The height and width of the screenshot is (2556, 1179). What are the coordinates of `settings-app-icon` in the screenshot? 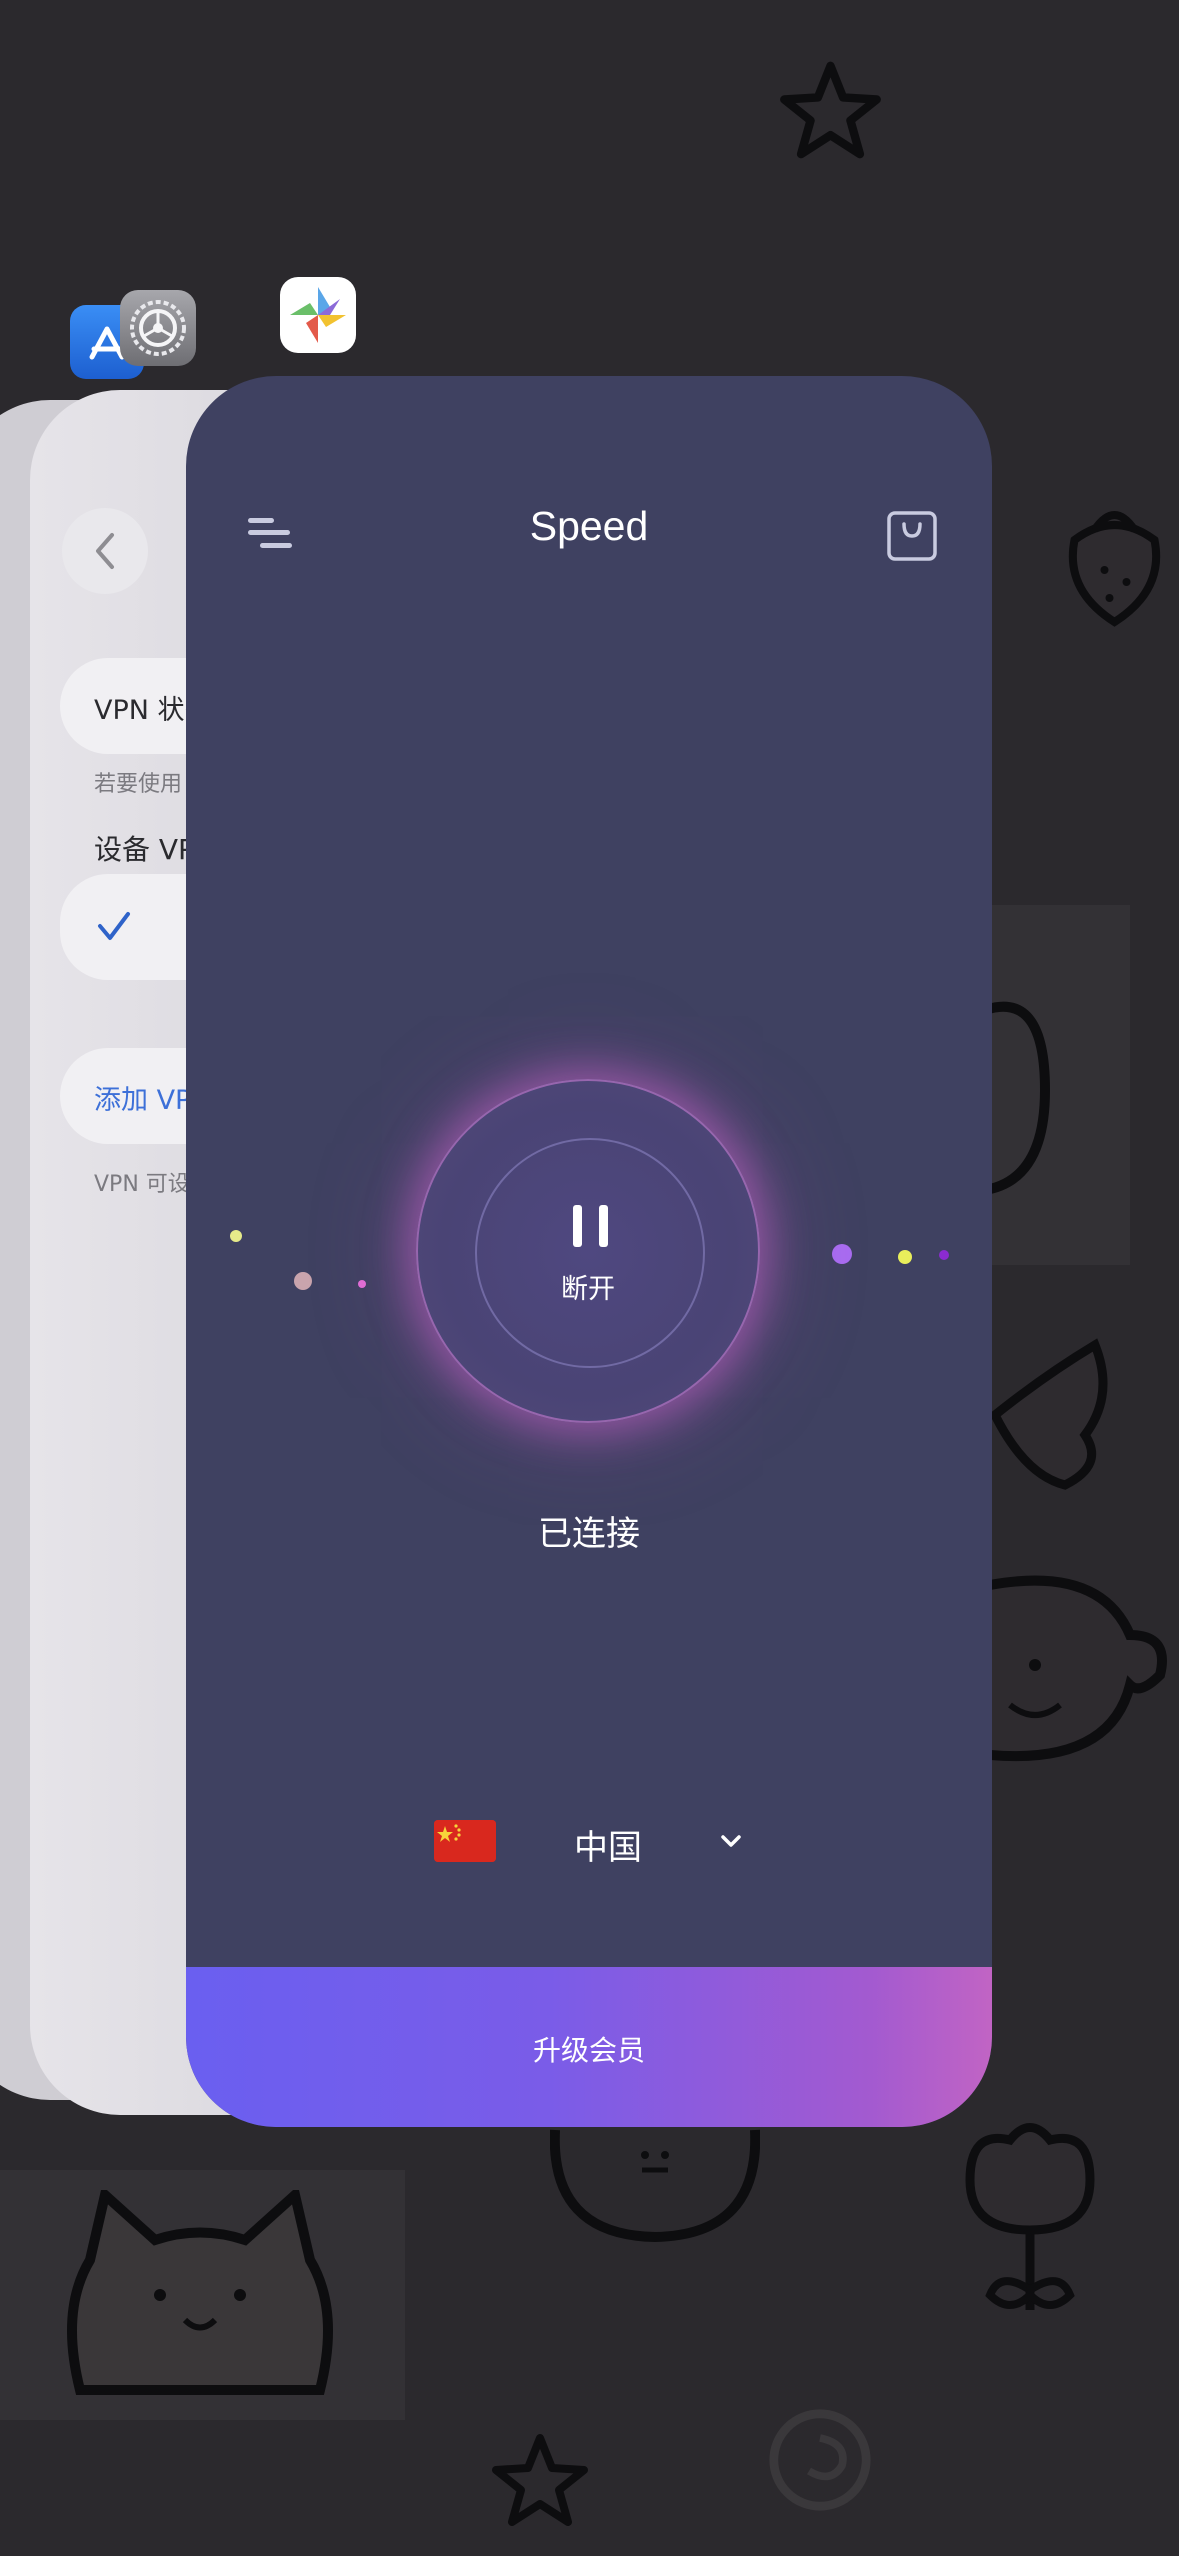 It's located at (158, 328).